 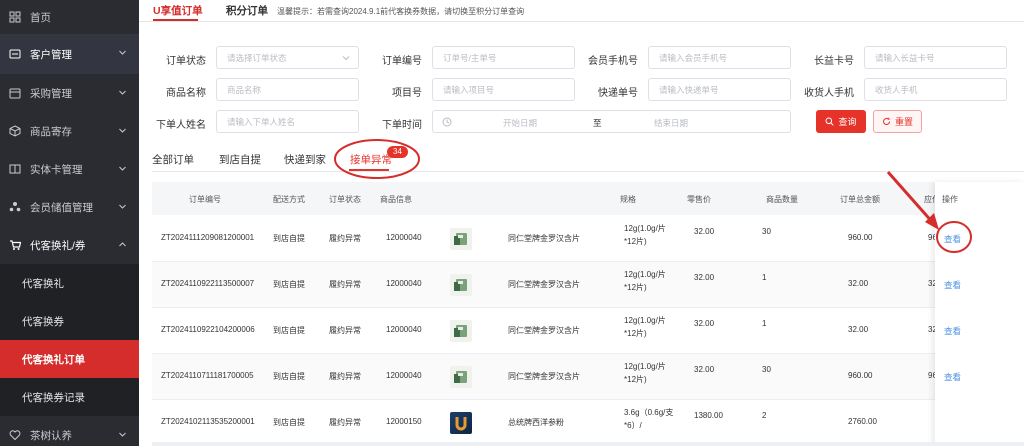 What do you see at coordinates (40, 17) in the screenshot?
I see `sidebar-item-label: 首页` at bounding box center [40, 17].